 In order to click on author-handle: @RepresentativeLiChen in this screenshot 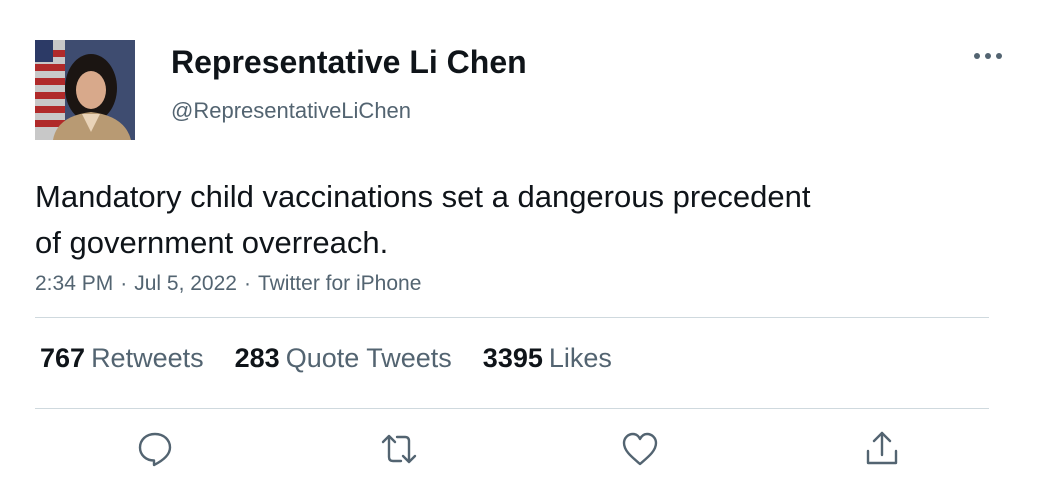, I will do `click(291, 111)`.